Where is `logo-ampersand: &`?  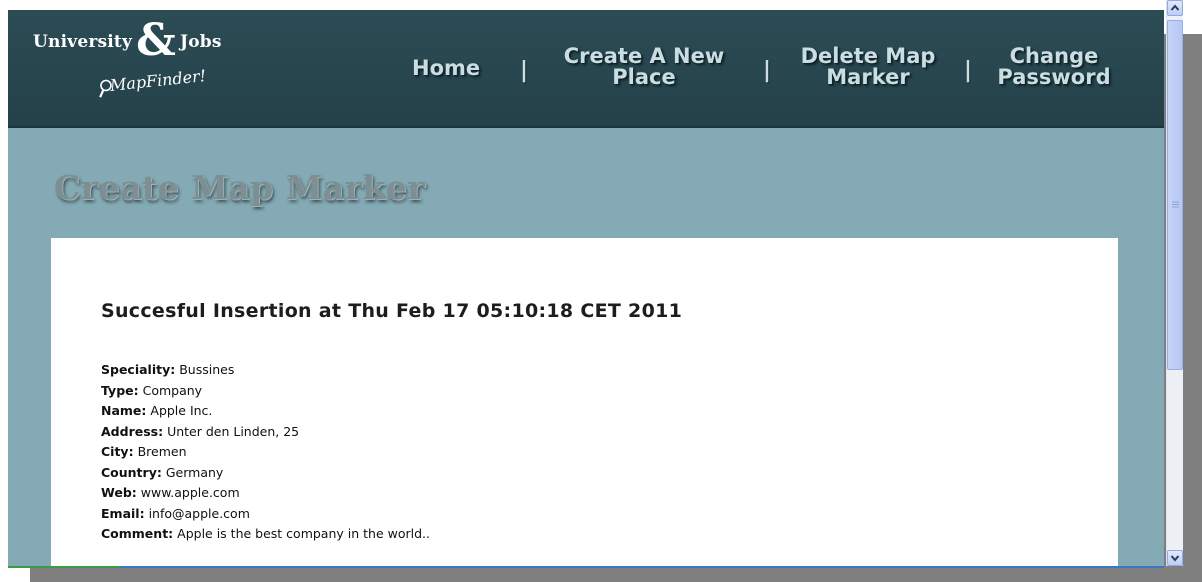
logo-ampersand: & is located at coordinates (156, 40).